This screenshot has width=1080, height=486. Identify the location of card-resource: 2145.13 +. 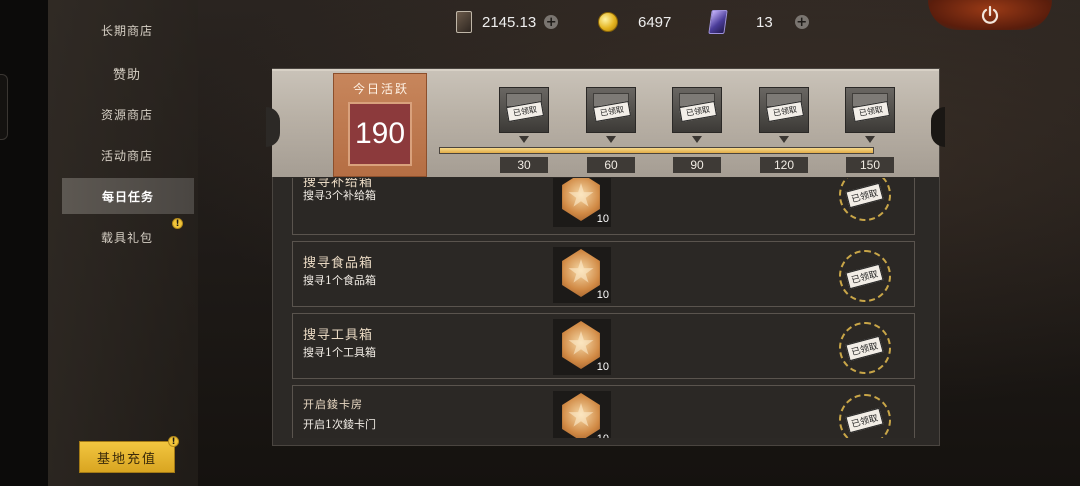
(507, 22).